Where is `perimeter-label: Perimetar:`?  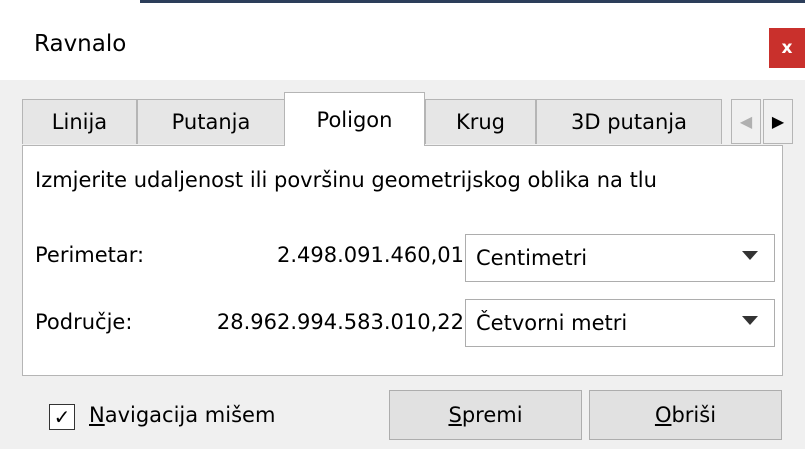
perimeter-label: Perimetar: is located at coordinates (90, 255).